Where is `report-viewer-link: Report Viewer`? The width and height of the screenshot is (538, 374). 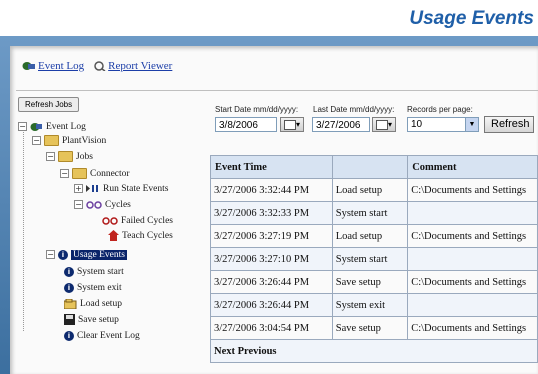
report-viewer-link: Report Viewer is located at coordinates (140, 66).